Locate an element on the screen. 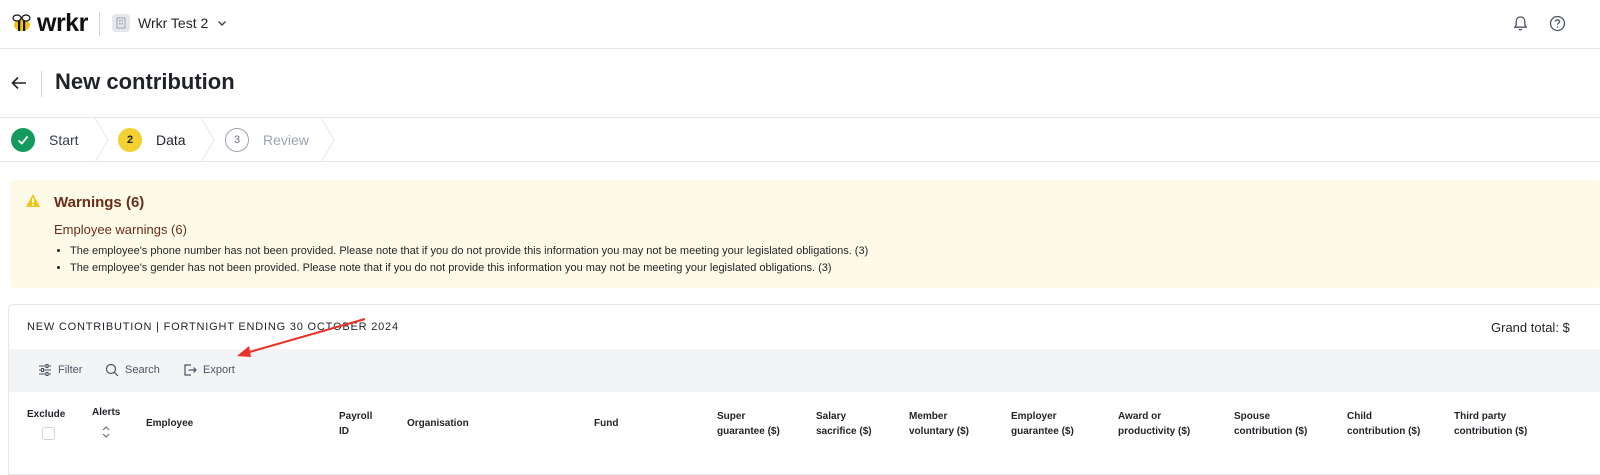 The width and height of the screenshot is (1600, 475). grand-total: Grand total: $ is located at coordinates (1530, 327).